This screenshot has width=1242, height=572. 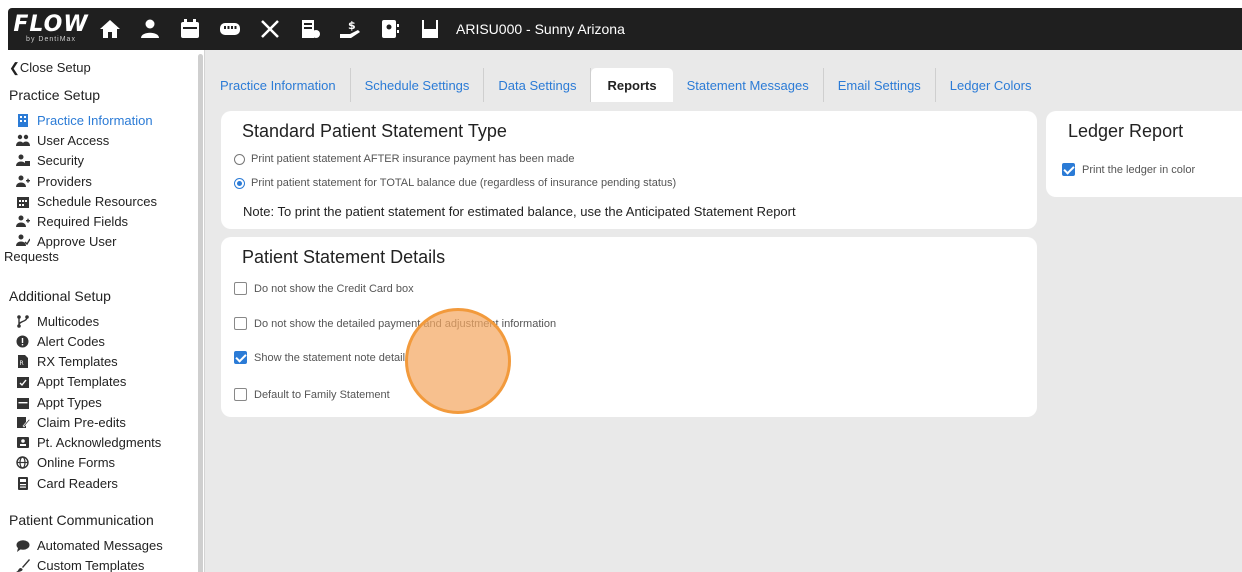 I want to click on sidebar-item-approve-user-requests: Approve User Requests, so click(x=89, y=249).